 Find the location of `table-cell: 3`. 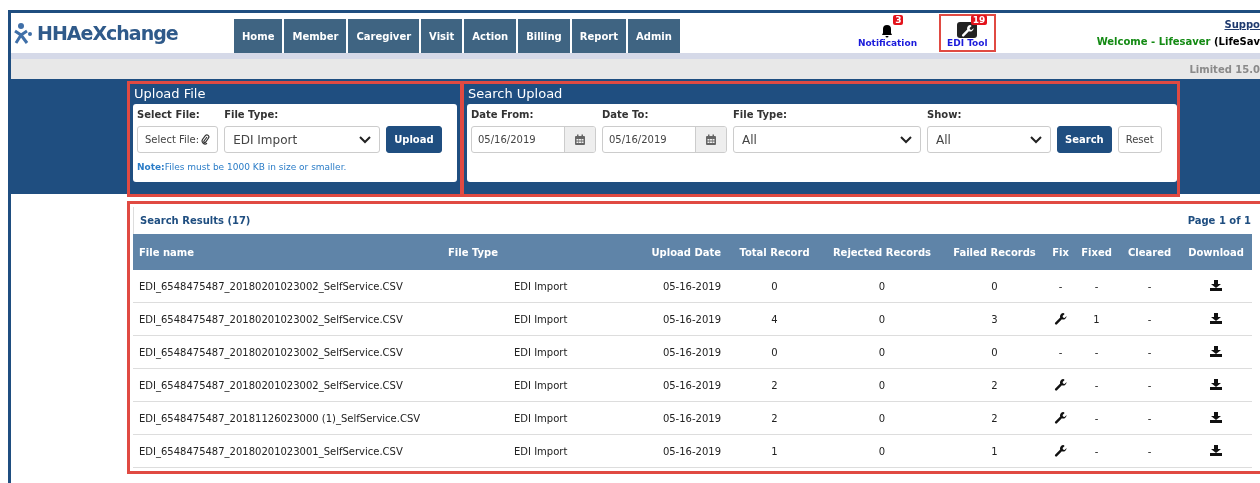

table-cell: 3 is located at coordinates (994, 319).